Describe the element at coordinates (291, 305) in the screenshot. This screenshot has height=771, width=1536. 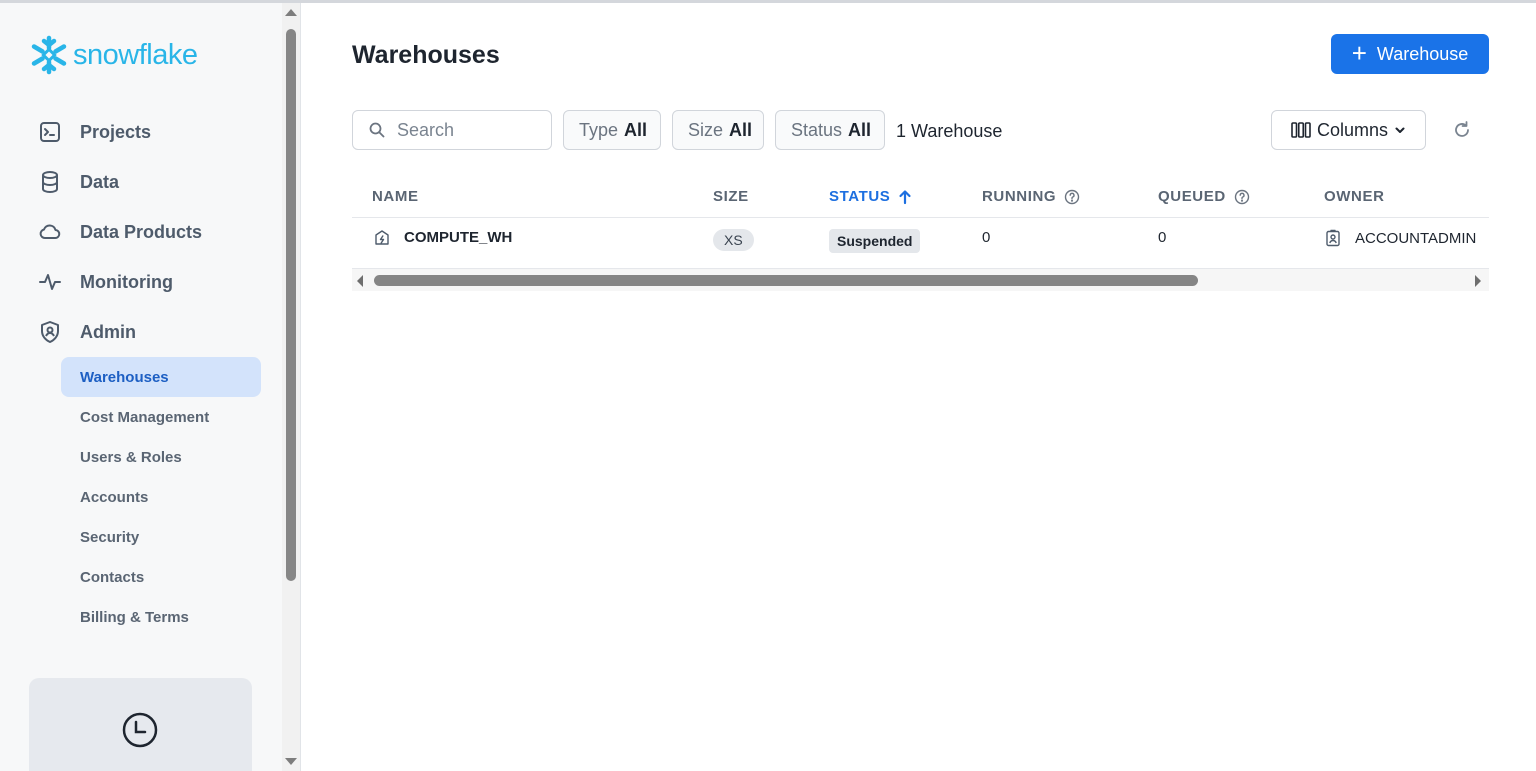
I see `sidebar-scrollbar-thumb` at that location.